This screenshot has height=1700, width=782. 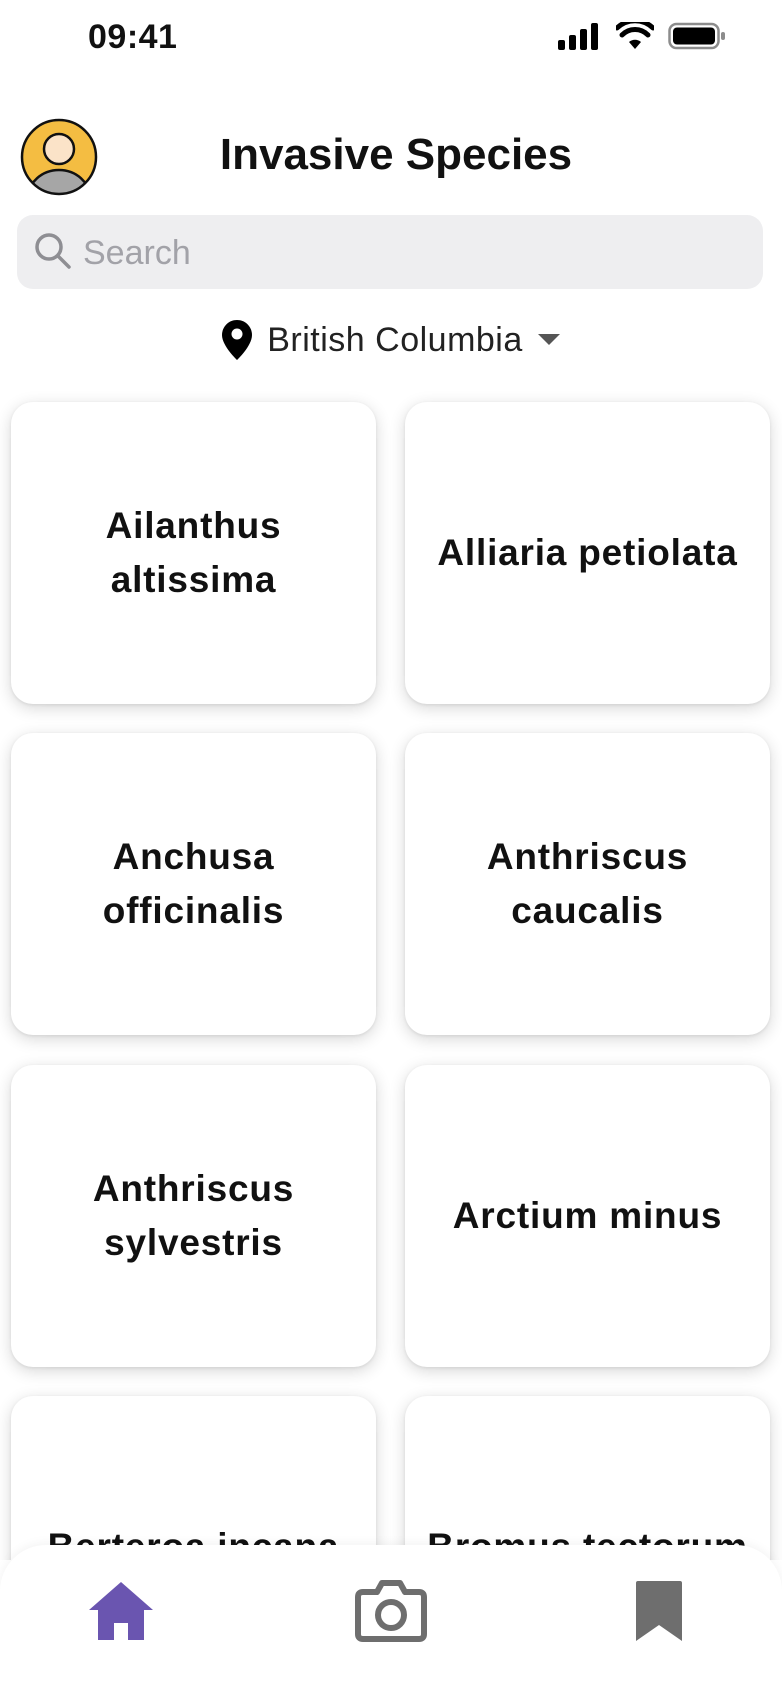 I want to click on species-card: Anchusa officinalis, so click(x=193, y=884).